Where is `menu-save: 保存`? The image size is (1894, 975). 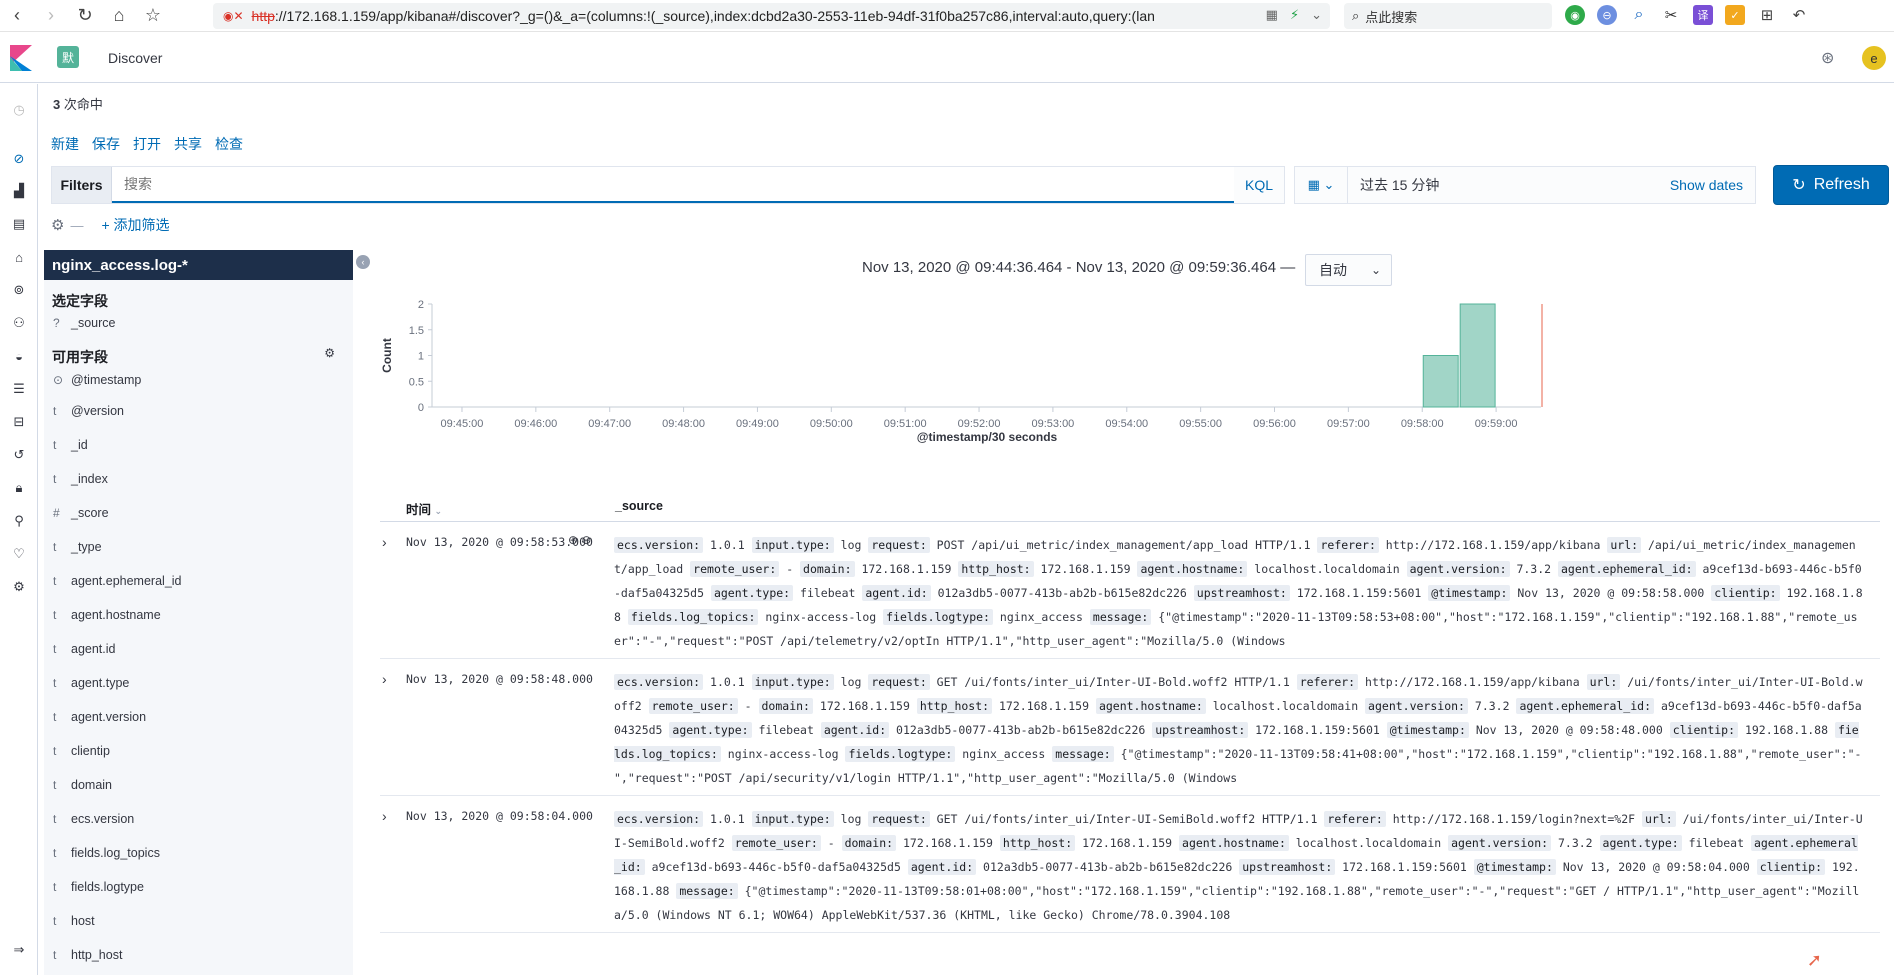 menu-save: 保存 is located at coordinates (106, 144).